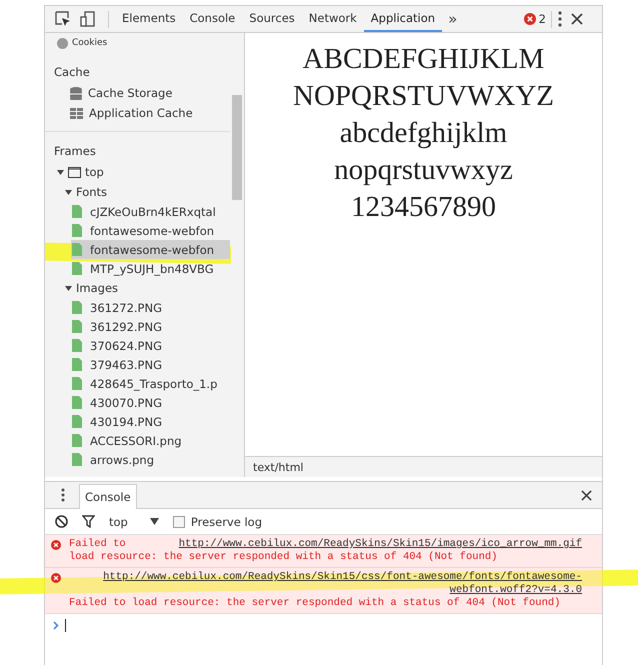  I want to click on item-label: Cache Storage, so click(130, 93).